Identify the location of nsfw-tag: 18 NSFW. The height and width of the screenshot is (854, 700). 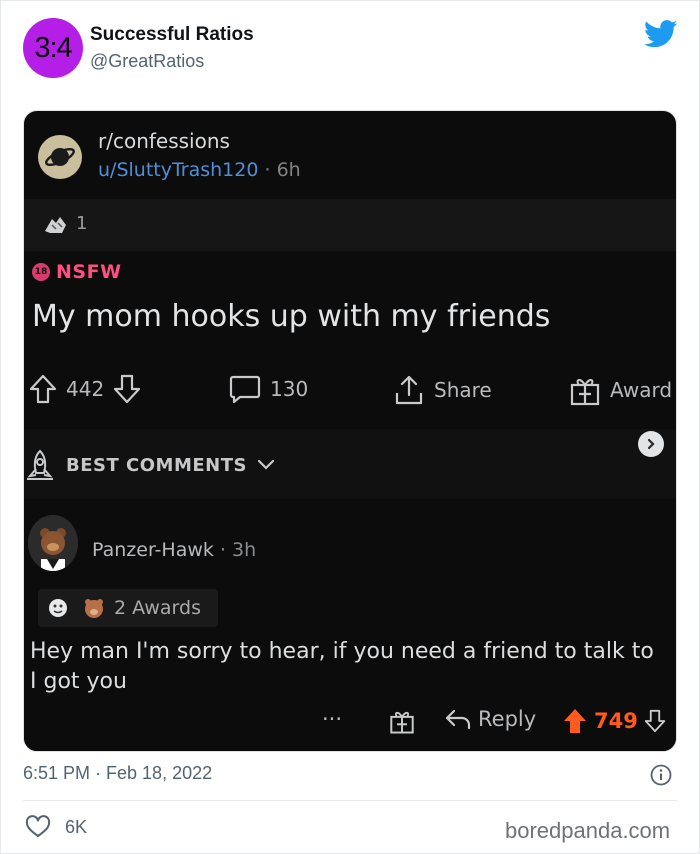
(77, 272).